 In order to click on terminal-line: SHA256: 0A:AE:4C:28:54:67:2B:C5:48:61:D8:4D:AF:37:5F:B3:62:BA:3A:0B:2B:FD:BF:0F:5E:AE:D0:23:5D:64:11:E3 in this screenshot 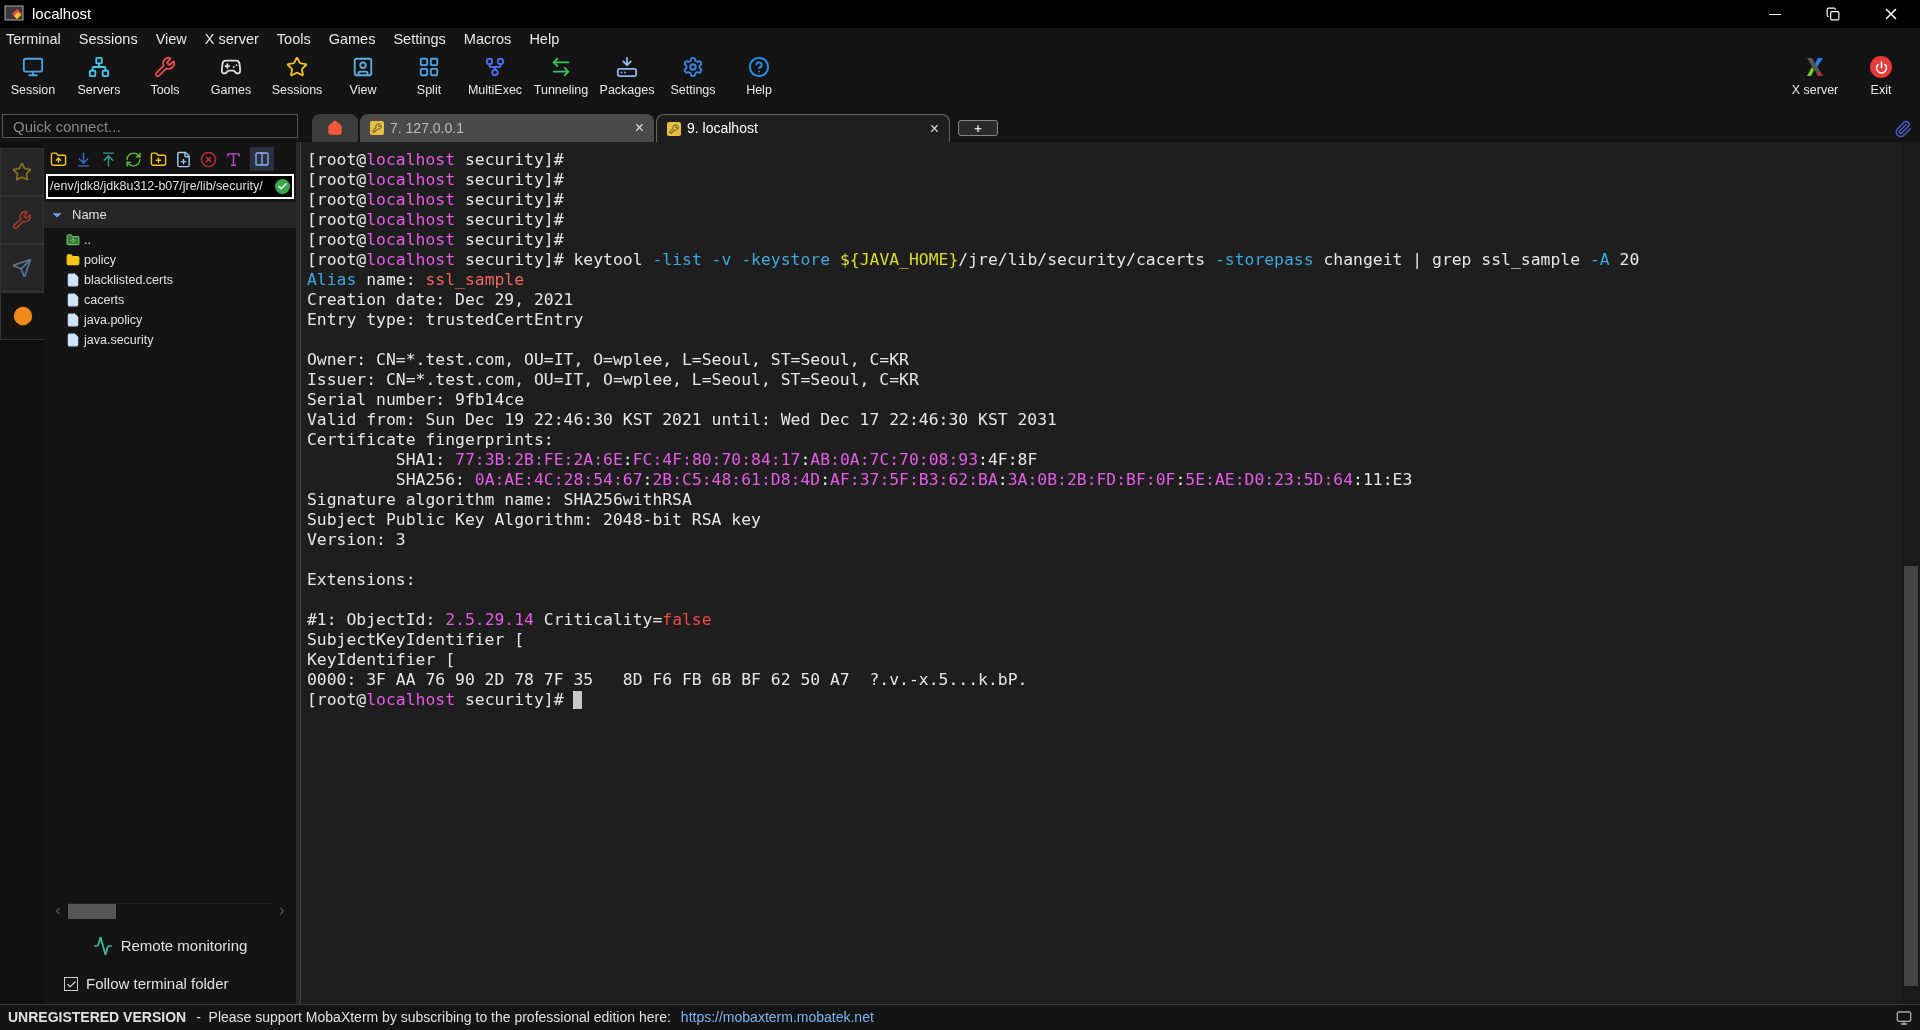, I will do `click(903, 480)`.